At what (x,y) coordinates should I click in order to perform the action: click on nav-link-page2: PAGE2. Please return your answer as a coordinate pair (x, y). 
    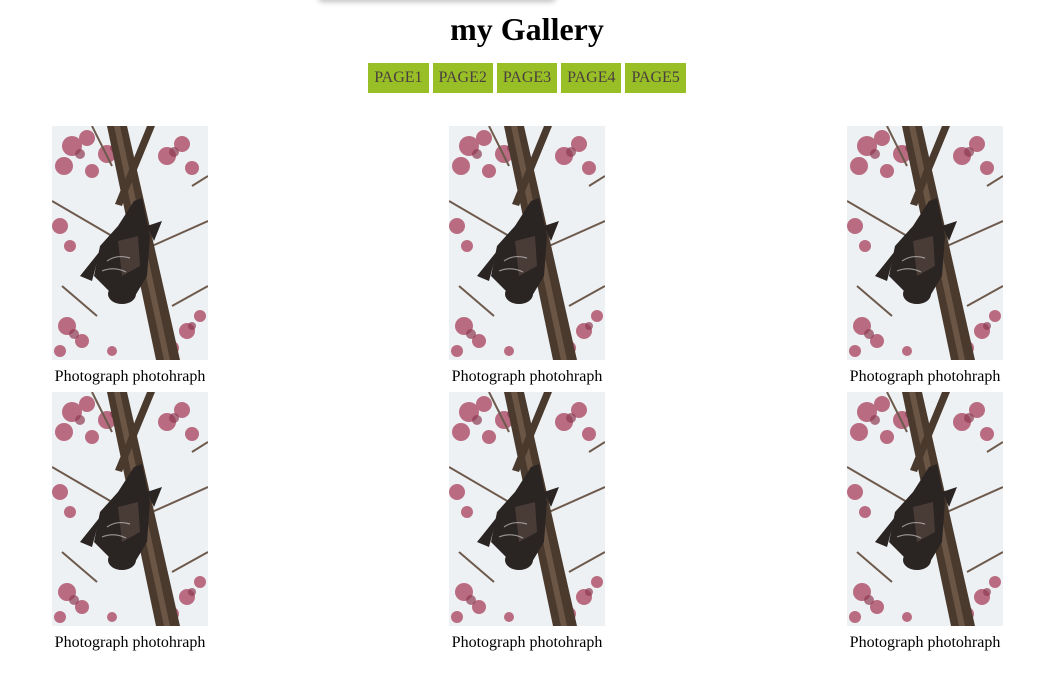
    Looking at the image, I should click on (462, 78).